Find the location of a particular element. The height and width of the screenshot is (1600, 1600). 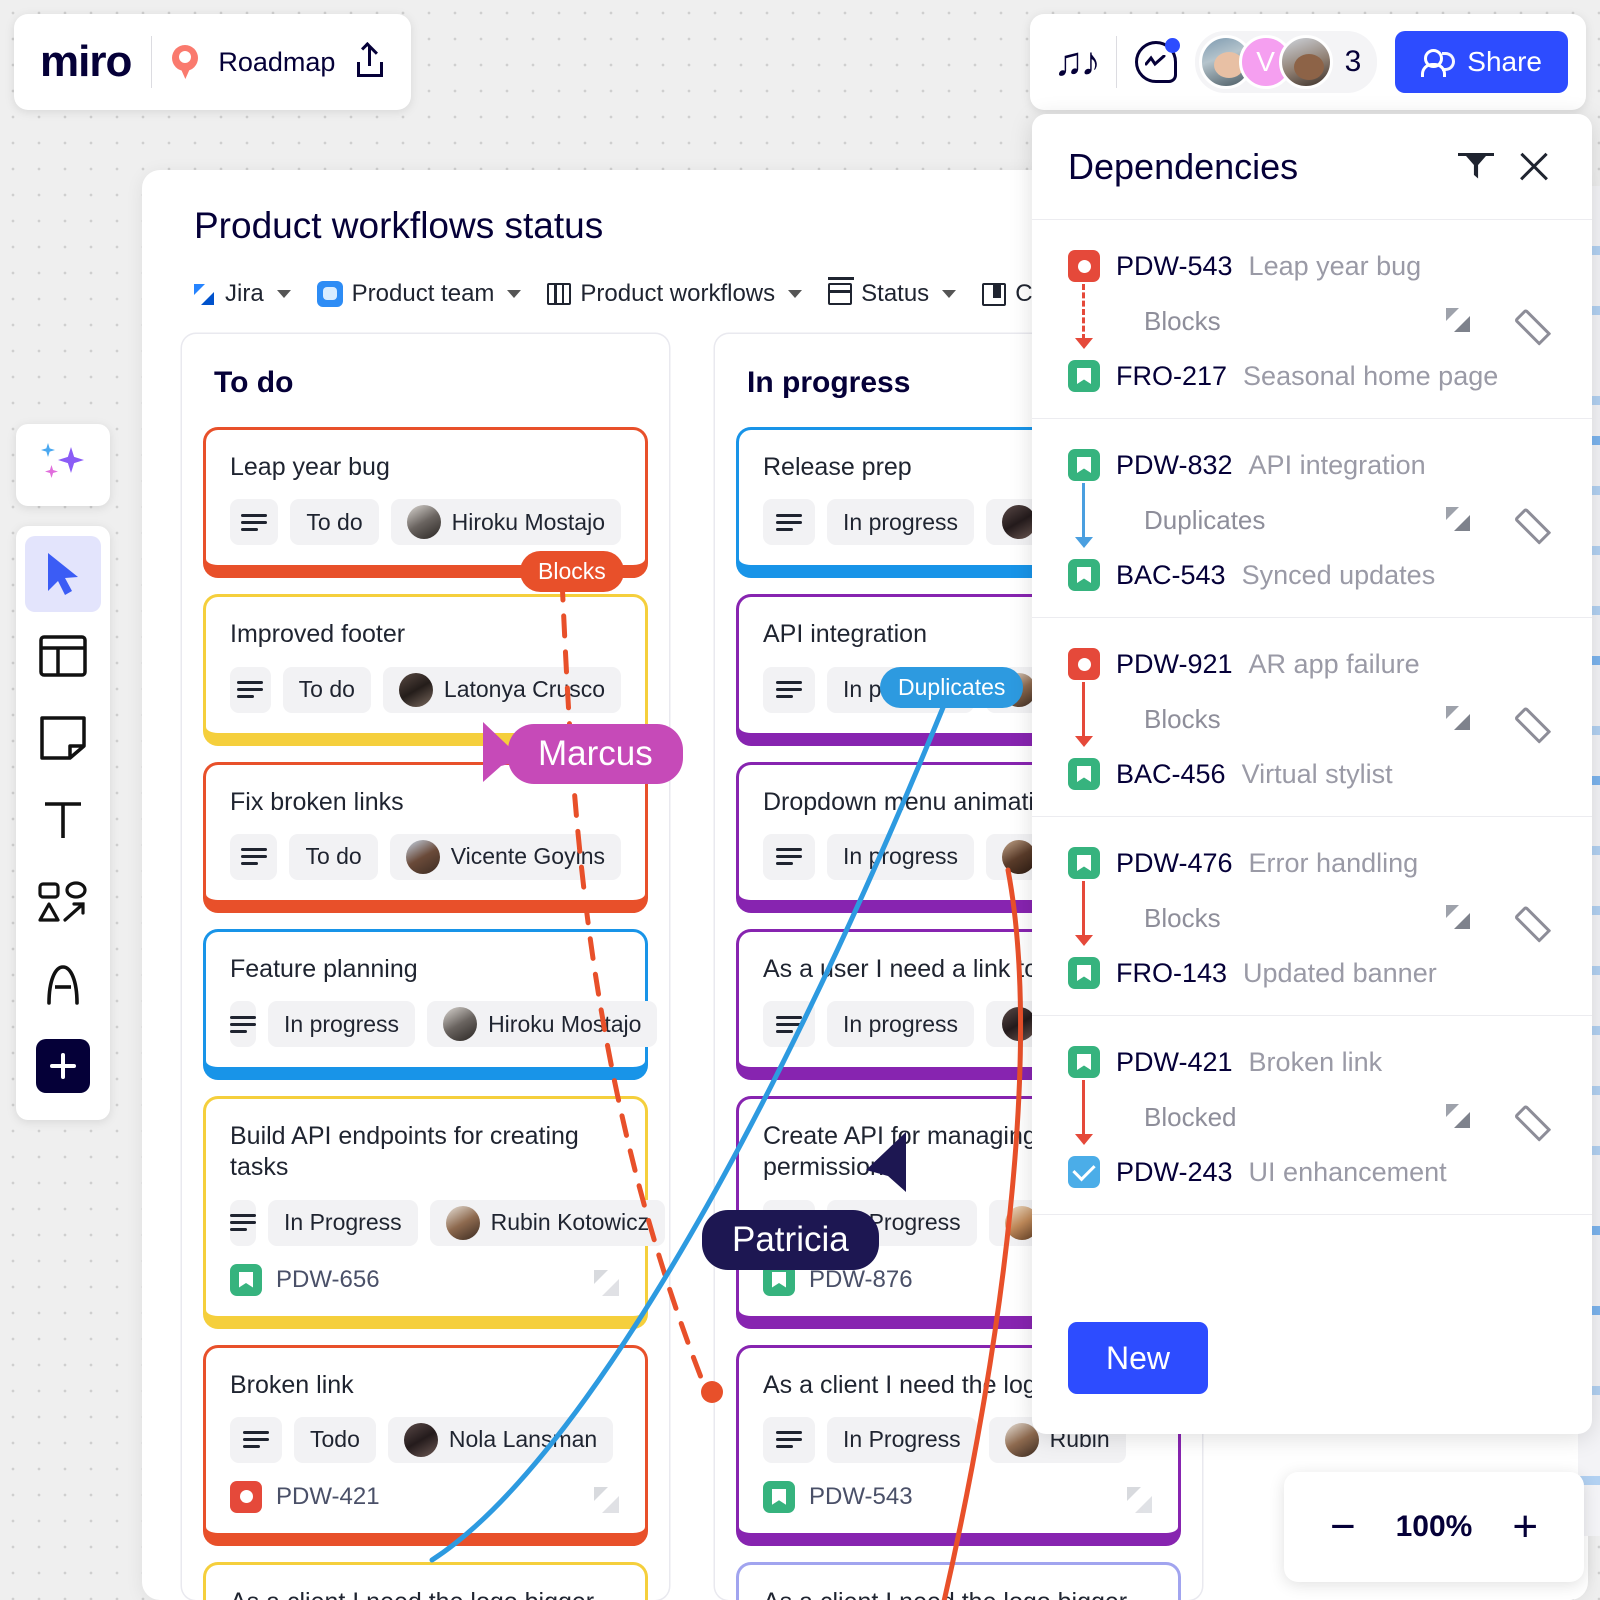

chat-bubble-icon is located at coordinates (1157, 60).